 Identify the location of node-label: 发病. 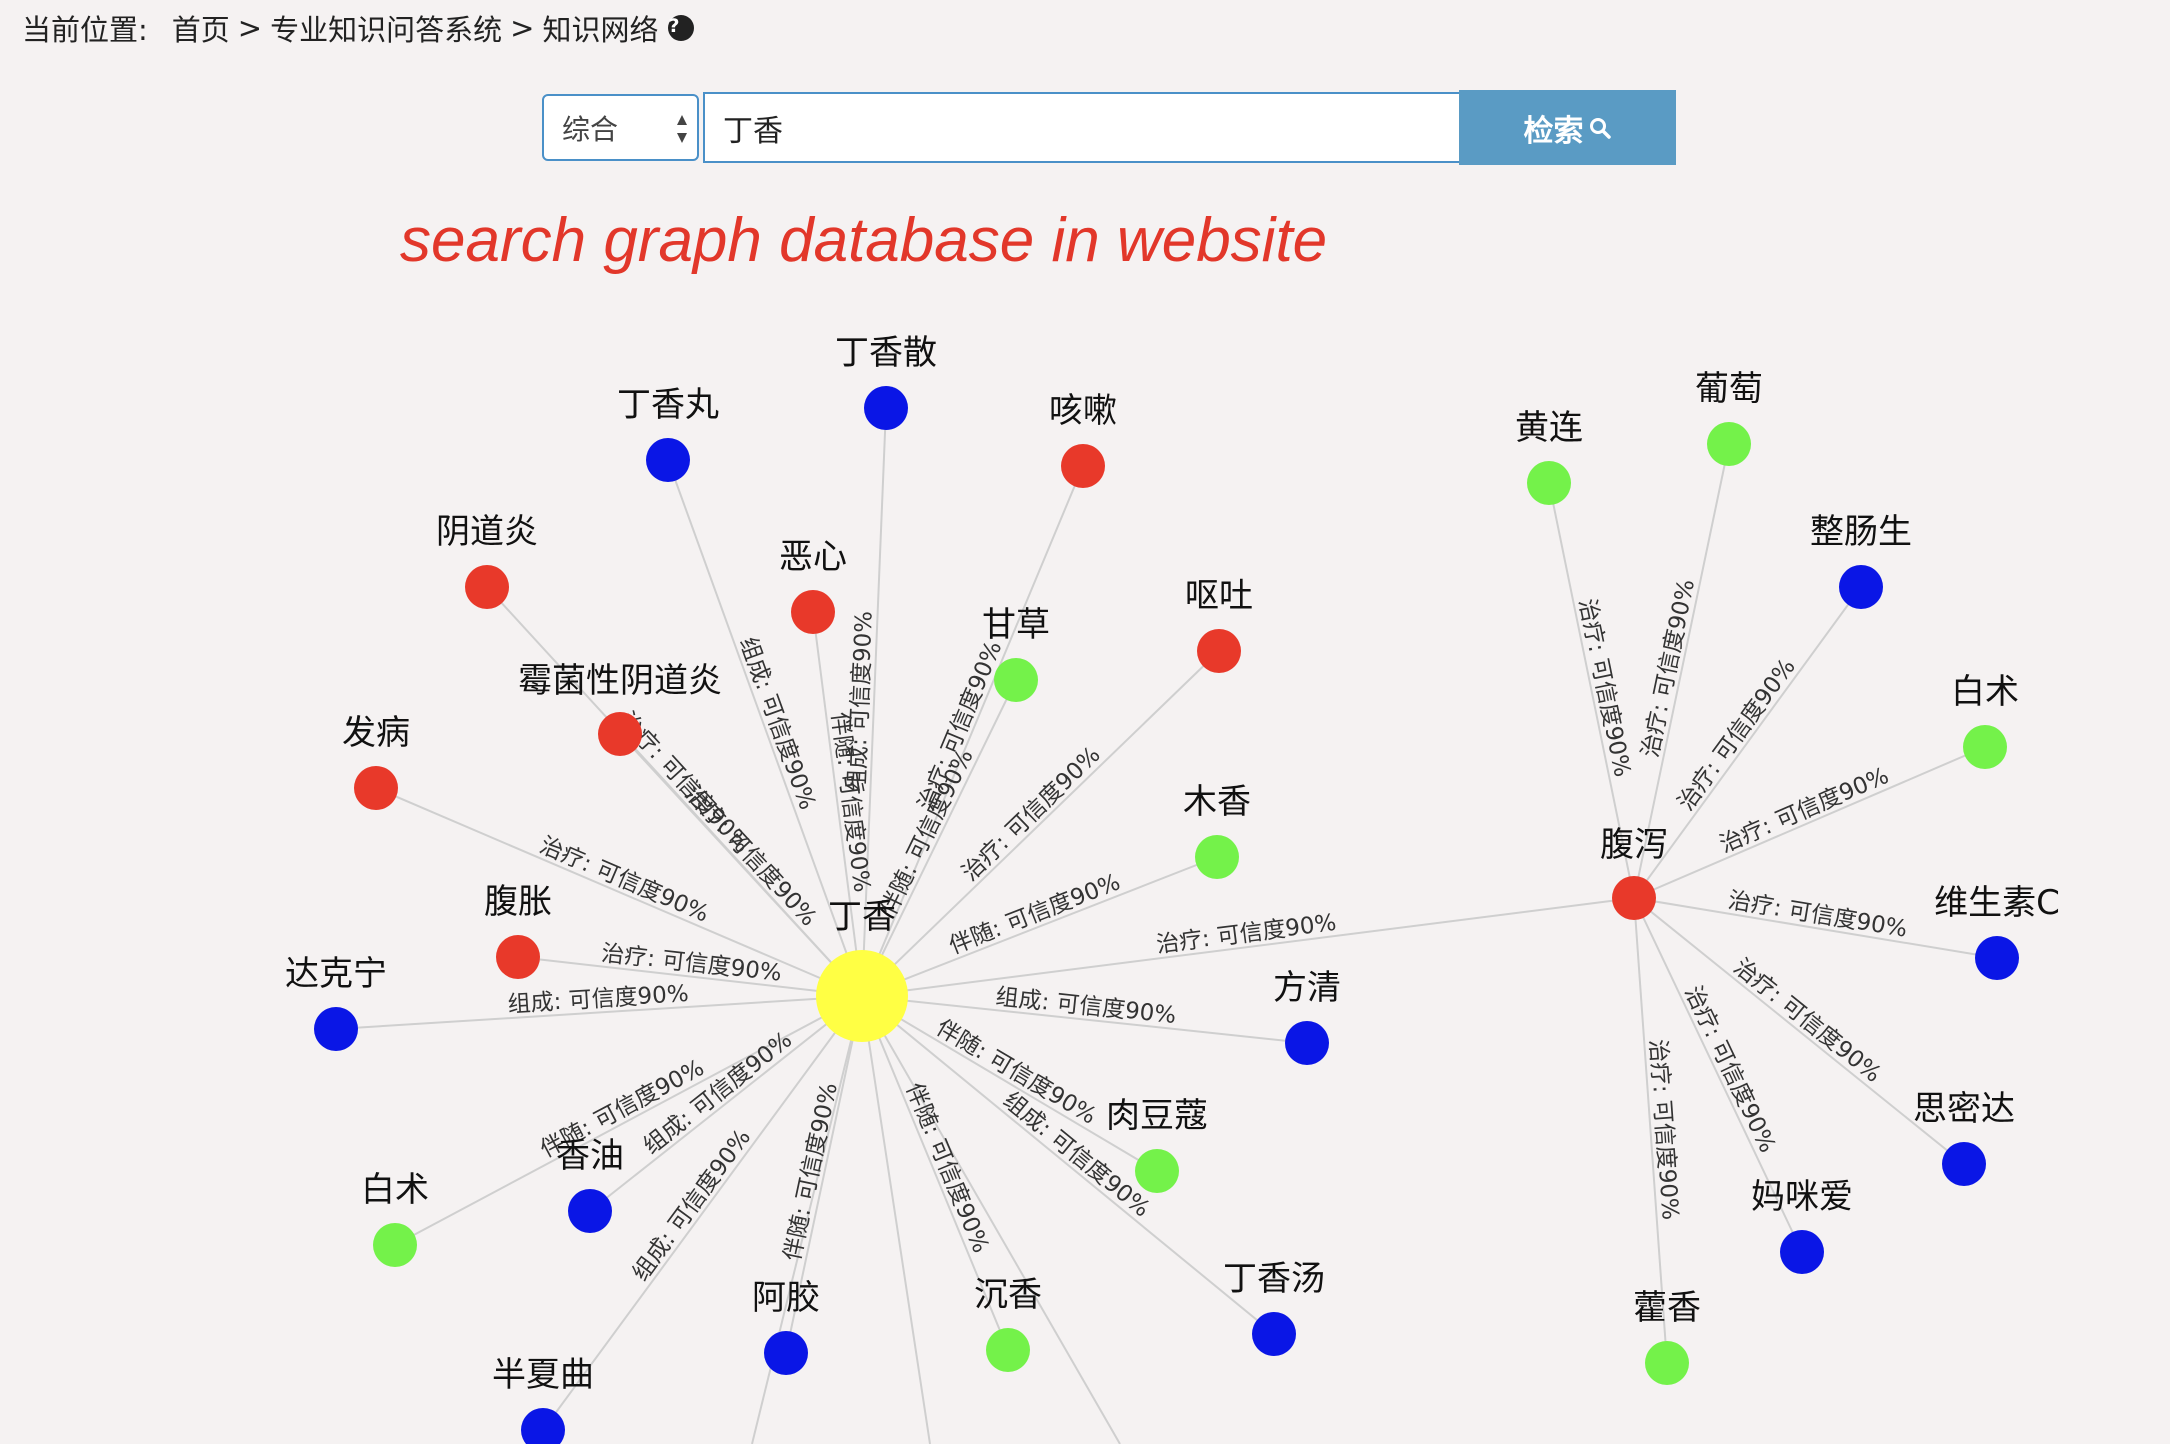
(376, 733).